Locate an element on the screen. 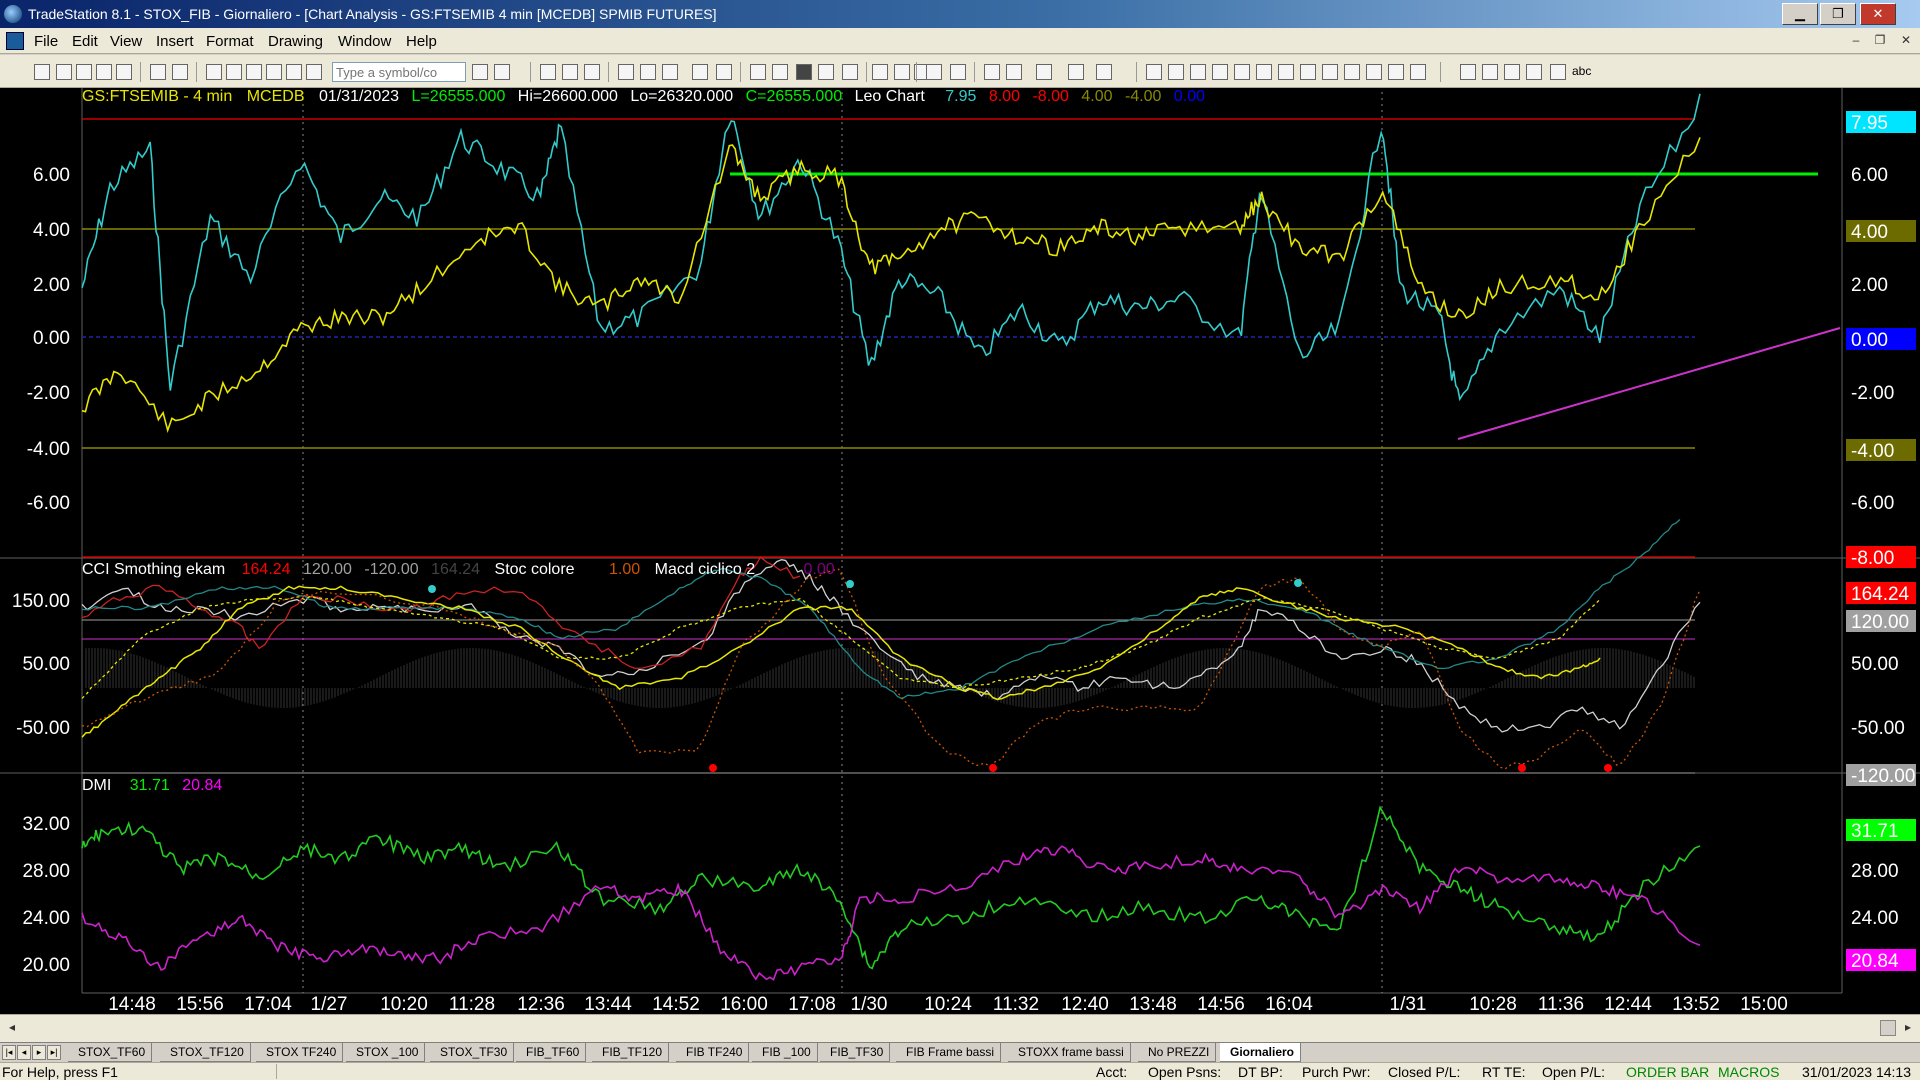 The width and height of the screenshot is (1920, 1080). dark-chart-icon is located at coordinates (804, 72).